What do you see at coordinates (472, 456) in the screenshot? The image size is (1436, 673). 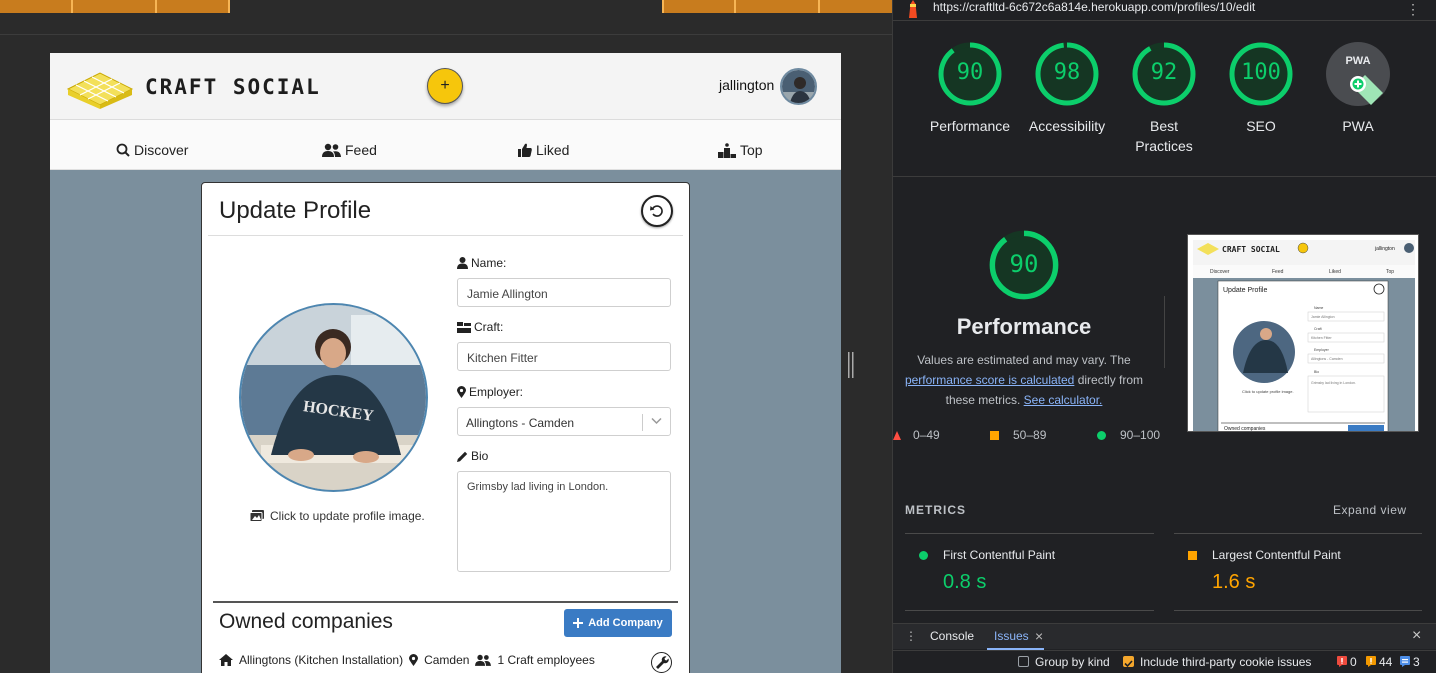 I see `bio-label: Bio` at bounding box center [472, 456].